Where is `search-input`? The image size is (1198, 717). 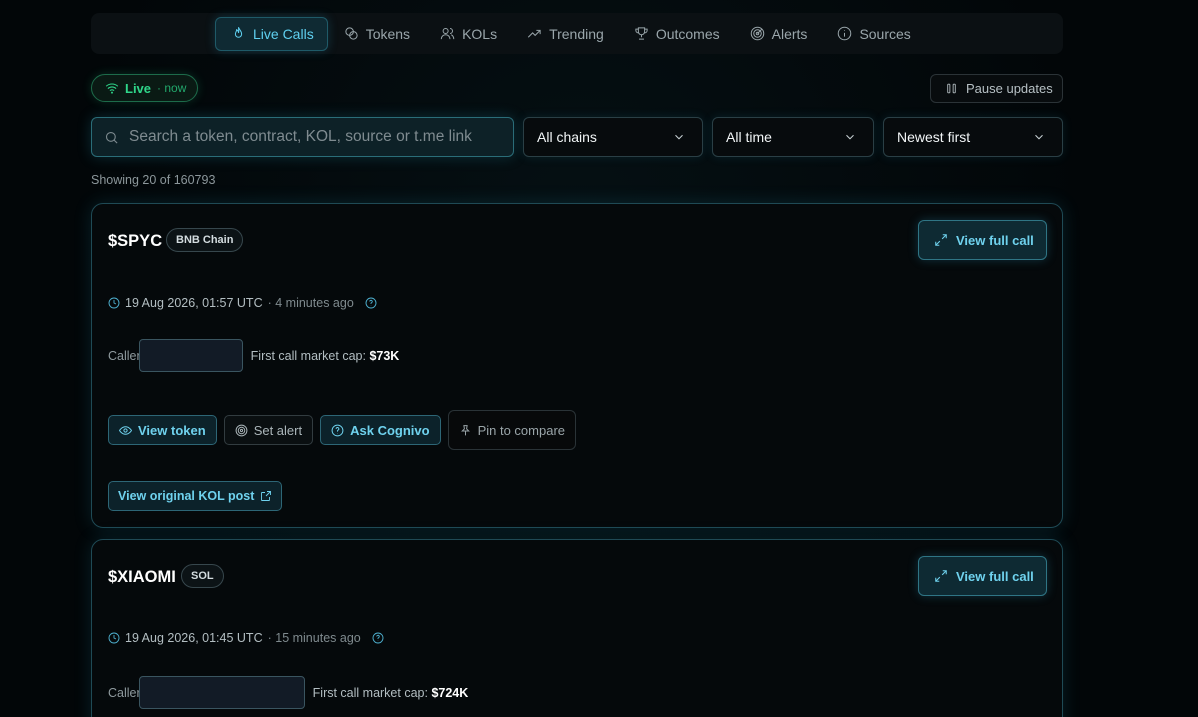 search-input is located at coordinates (314, 137).